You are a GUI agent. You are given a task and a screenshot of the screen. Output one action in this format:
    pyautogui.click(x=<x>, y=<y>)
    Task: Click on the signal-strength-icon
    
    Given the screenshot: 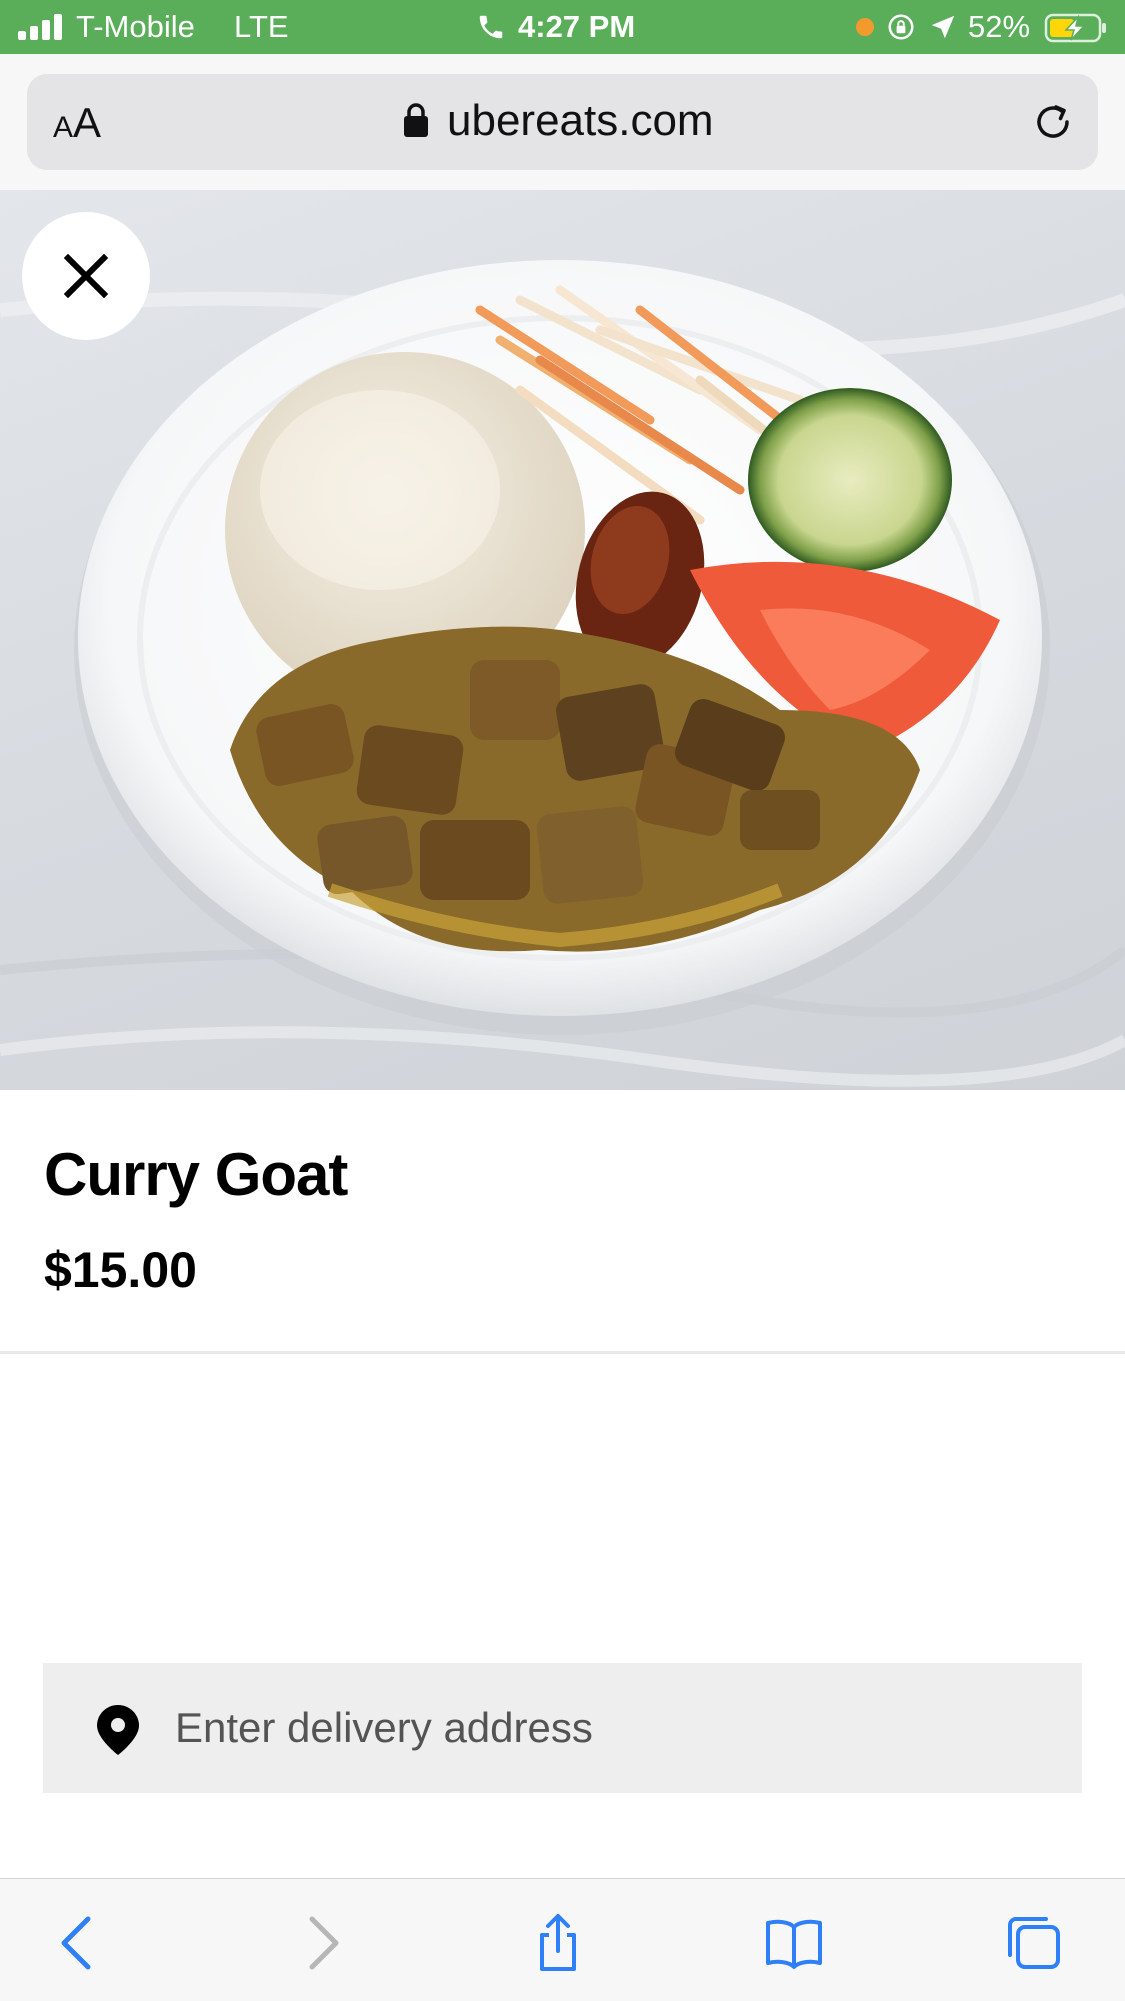 What is the action you would take?
    pyautogui.click(x=42, y=27)
    